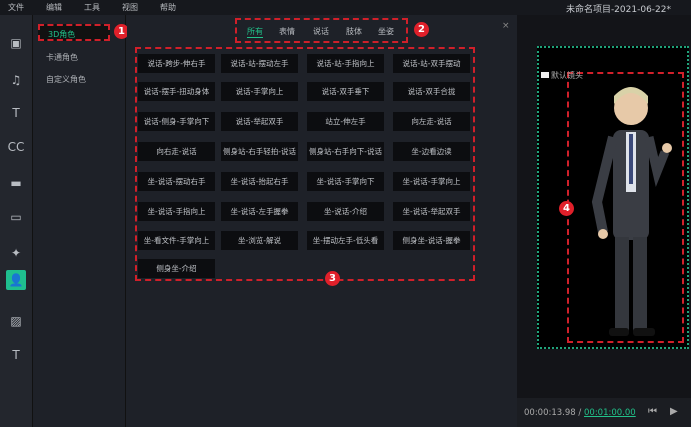 Image resolution: width=691 pixels, height=427 pixels. Describe the element at coordinates (54, 7) in the screenshot. I see `menu-item: 编辑` at that location.